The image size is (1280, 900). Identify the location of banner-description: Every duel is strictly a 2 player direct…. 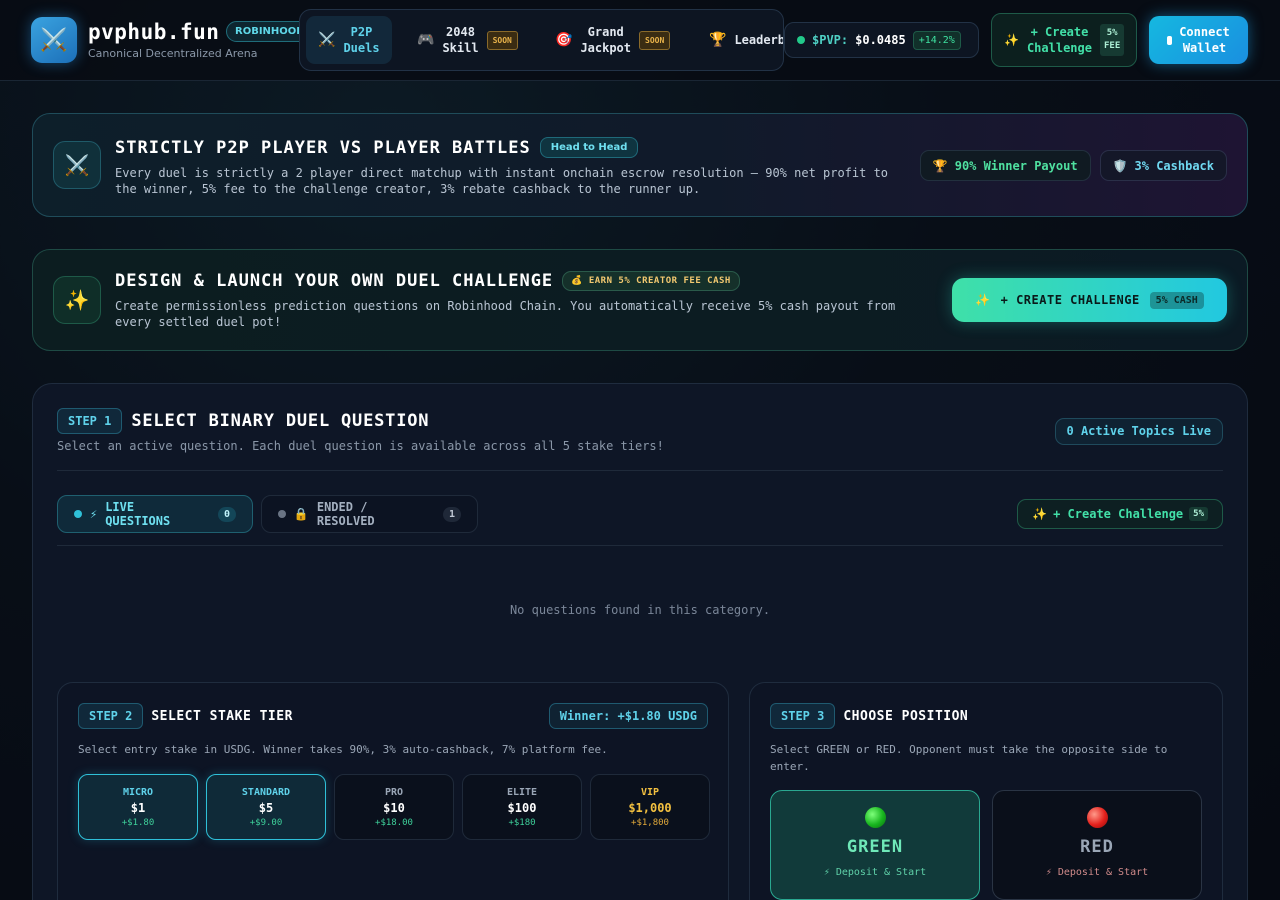
(502, 181).